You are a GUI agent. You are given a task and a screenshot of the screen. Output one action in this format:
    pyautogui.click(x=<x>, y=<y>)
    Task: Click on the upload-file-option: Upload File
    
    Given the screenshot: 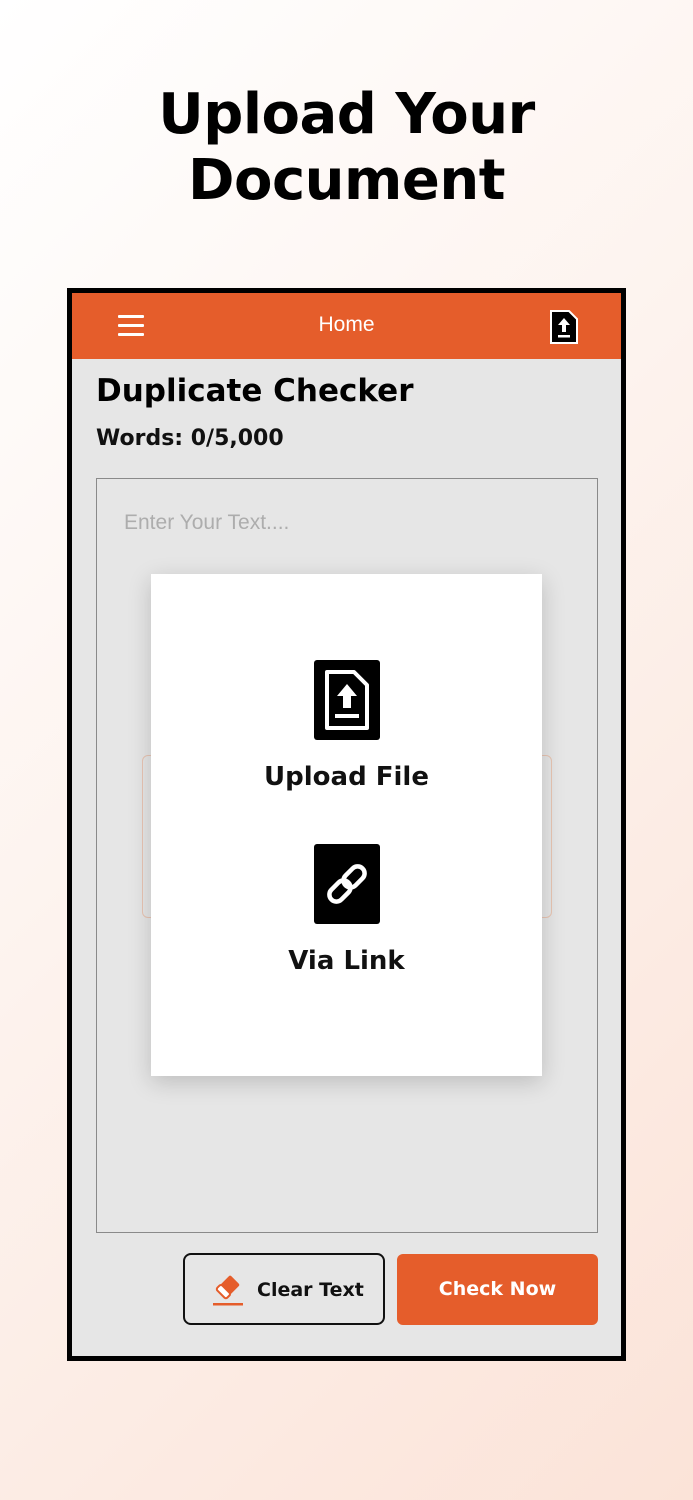 What is the action you would take?
    pyautogui.click(x=346, y=726)
    